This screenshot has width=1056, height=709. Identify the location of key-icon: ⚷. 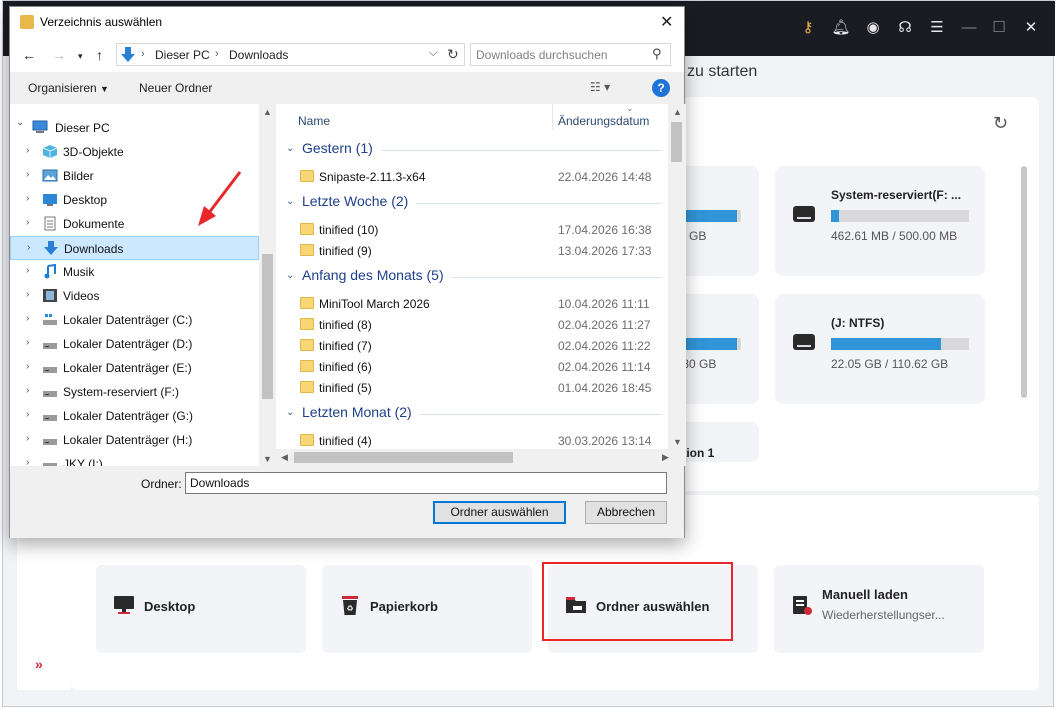
(808, 28).